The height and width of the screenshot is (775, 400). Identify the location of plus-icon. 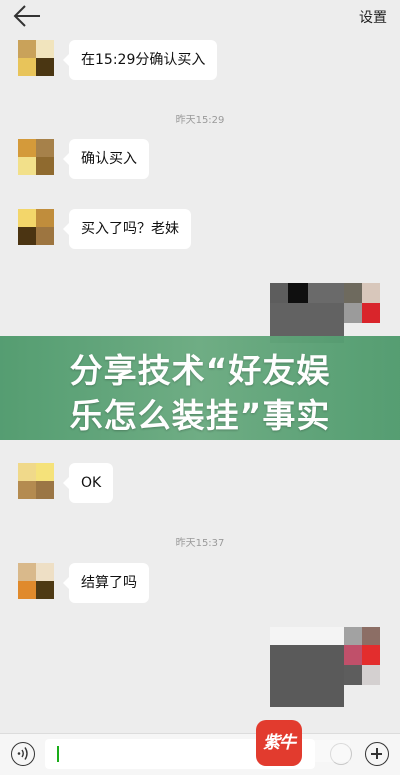
(377, 754).